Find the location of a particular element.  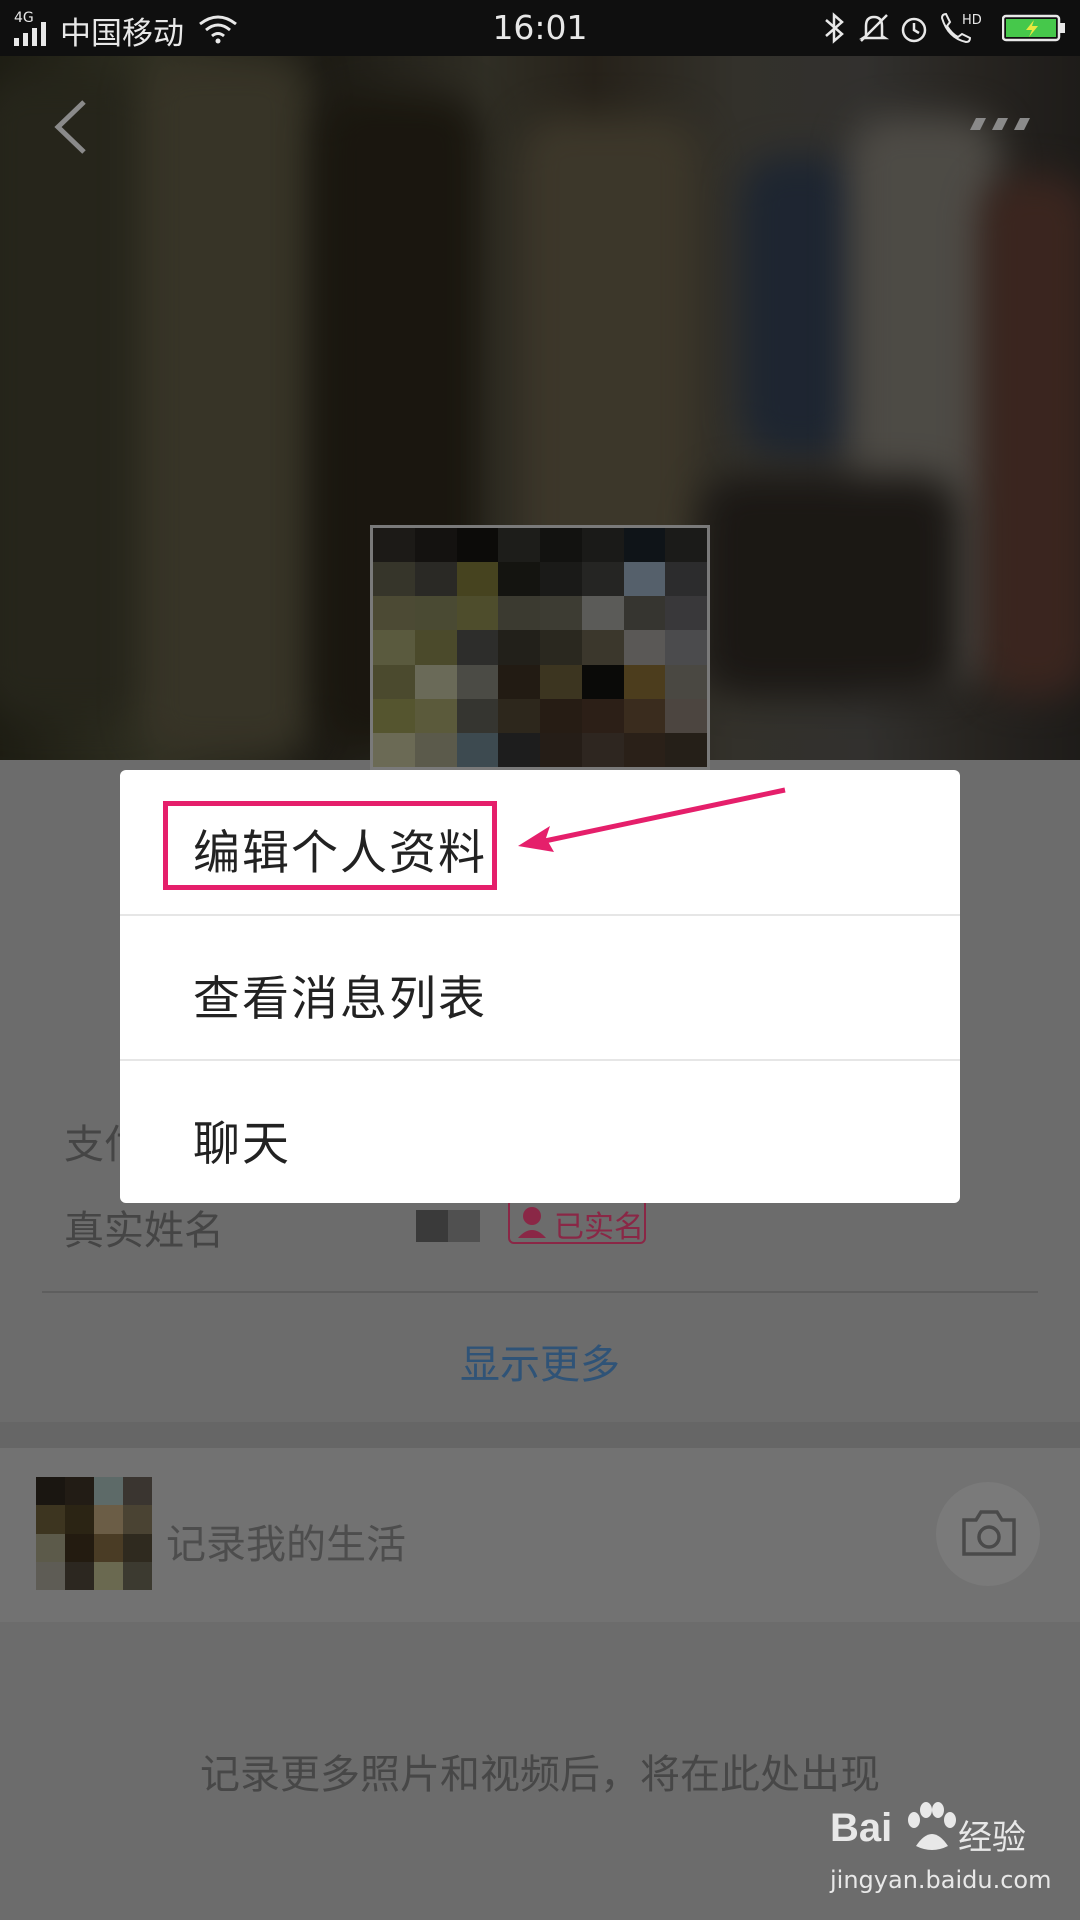

battery-charging-icon is located at coordinates (1033, 28).